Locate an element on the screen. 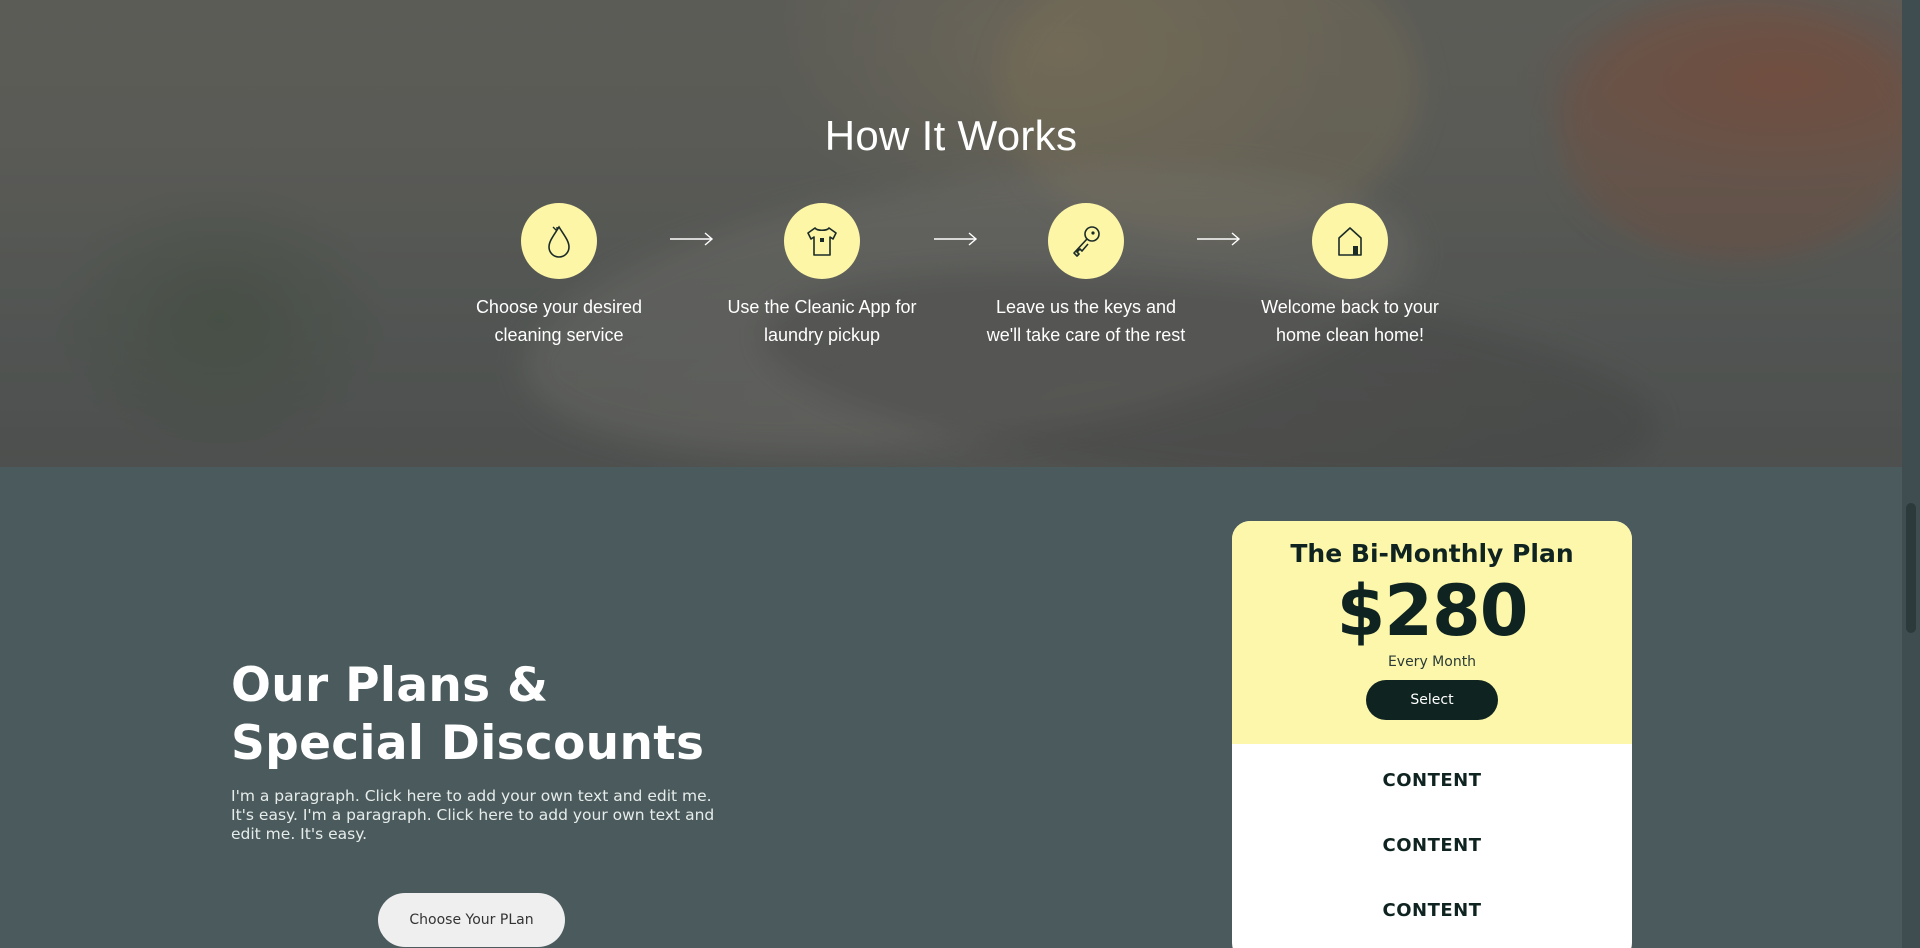 This screenshot has height=948, width=1920. page-scrollbar is located at coordinates (1911, 474).